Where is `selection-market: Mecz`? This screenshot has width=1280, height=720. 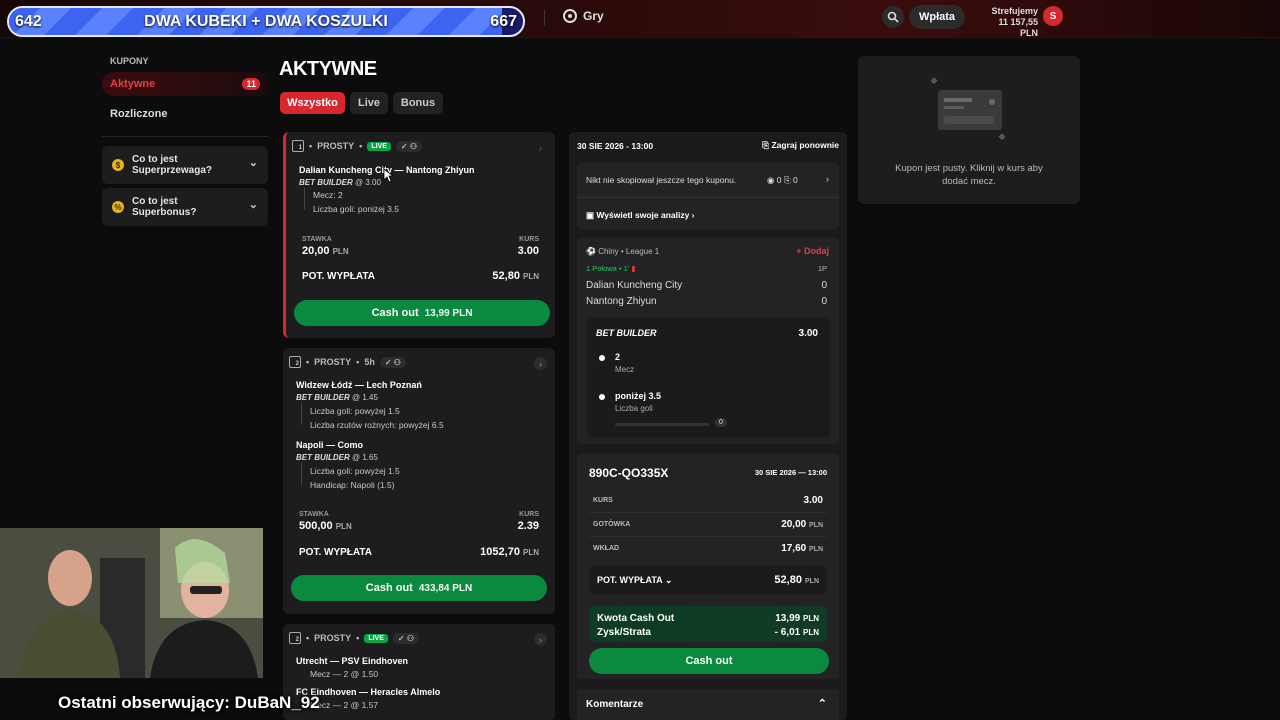
selection-market: Mecz is located at coordinates (625, 369).